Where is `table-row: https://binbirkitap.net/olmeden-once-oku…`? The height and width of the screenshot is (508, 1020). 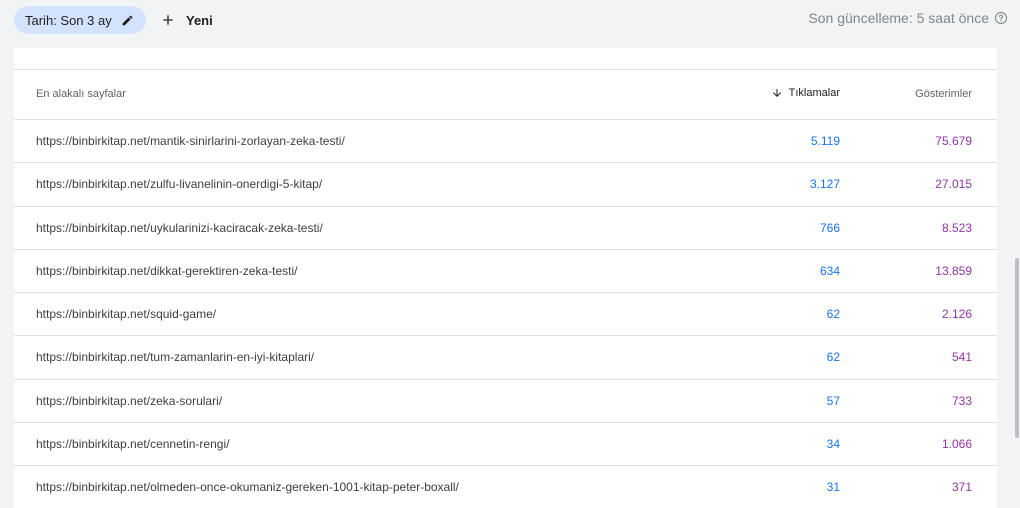
table-row: https://binbirkitap.net/olmeden-once-oku… is located at coordinates (505, 487).